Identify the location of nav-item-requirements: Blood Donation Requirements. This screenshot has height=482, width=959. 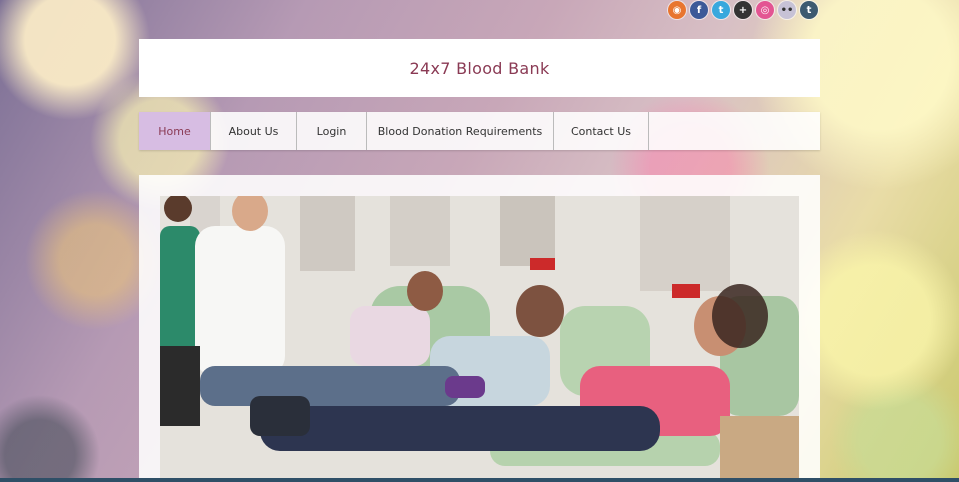
(460, 131).